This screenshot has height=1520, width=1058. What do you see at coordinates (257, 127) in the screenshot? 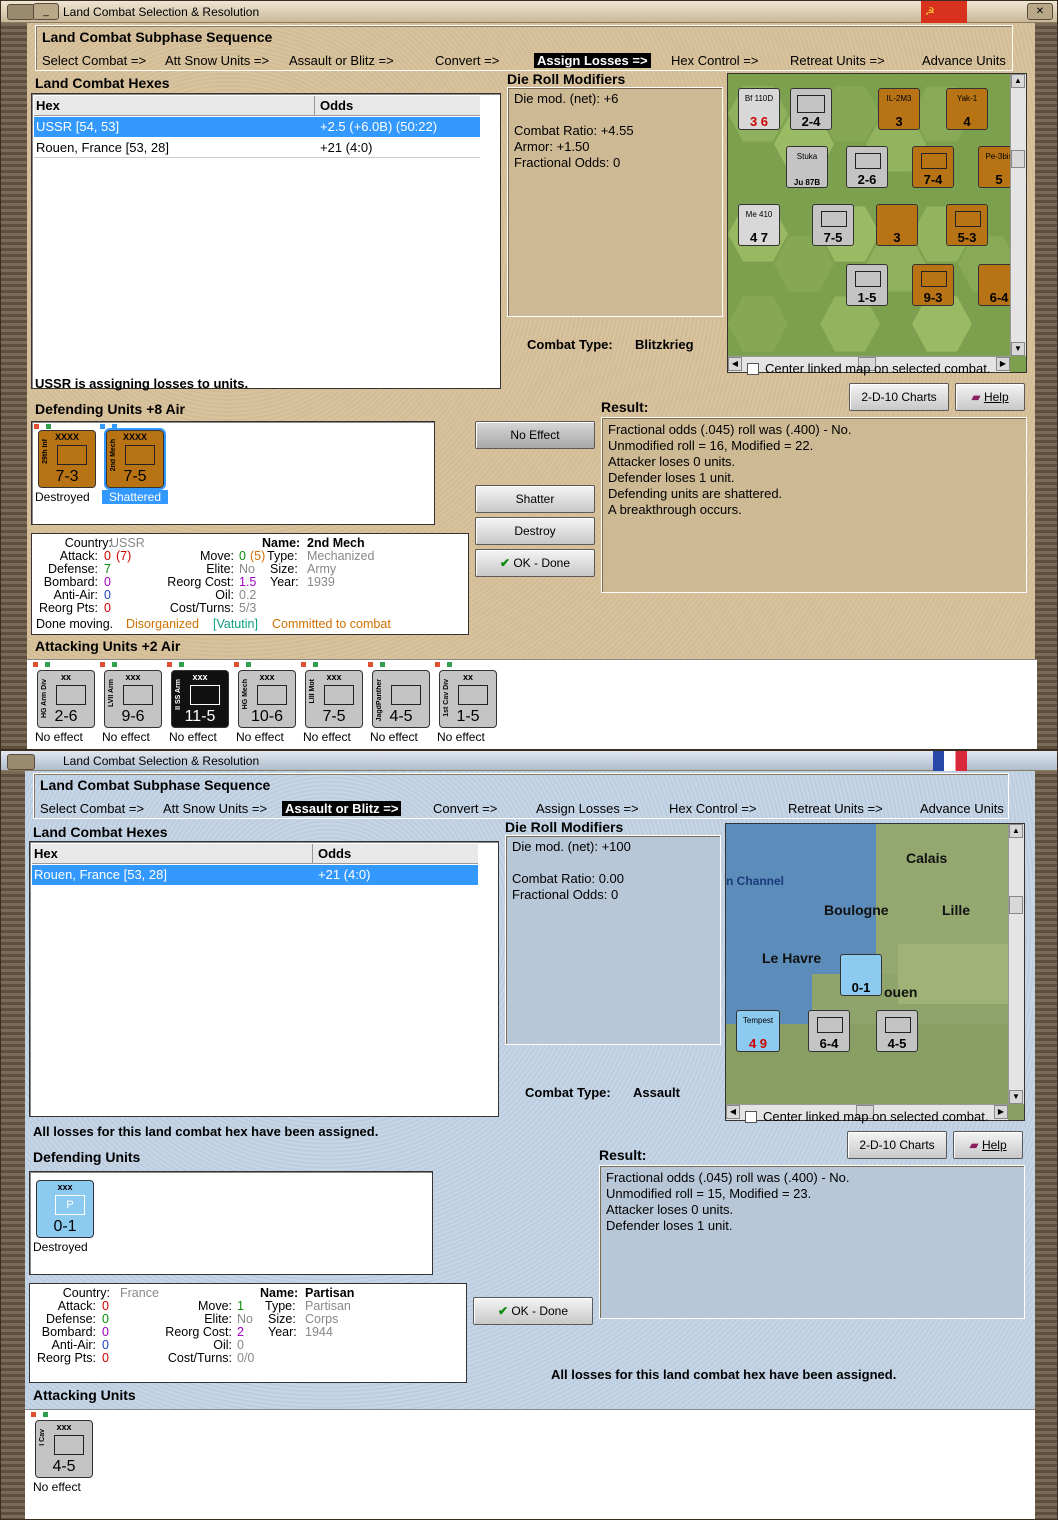
I see `hex-row: USSR [54, 53] +2.5 (+6.0B) (50:22)` at bounding box center [257, 127].